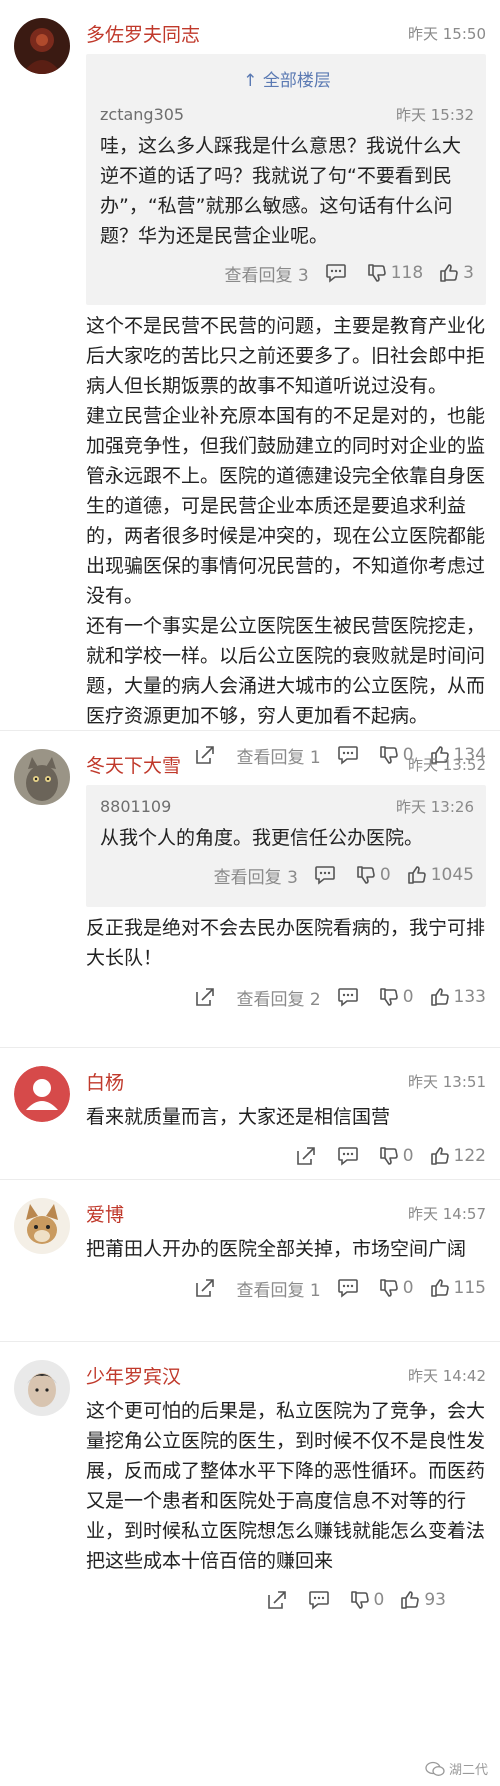 This screenshot has height=1786, width=500. What do you see at coordinates (435, 1600) in the screenshot?
I see `thumbs-up-count: 93` at bounding box center [435, 1600].